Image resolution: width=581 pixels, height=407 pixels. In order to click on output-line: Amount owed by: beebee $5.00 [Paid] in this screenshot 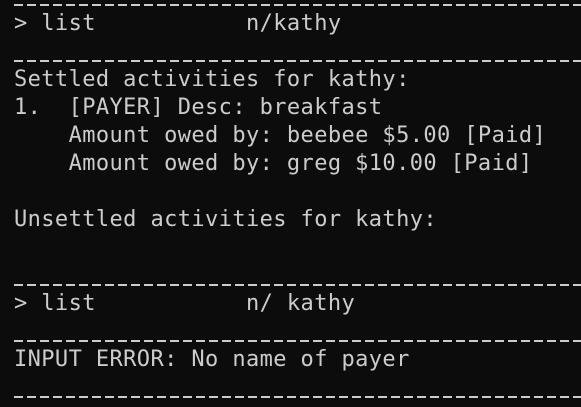, I will do `click(280, 135)`.